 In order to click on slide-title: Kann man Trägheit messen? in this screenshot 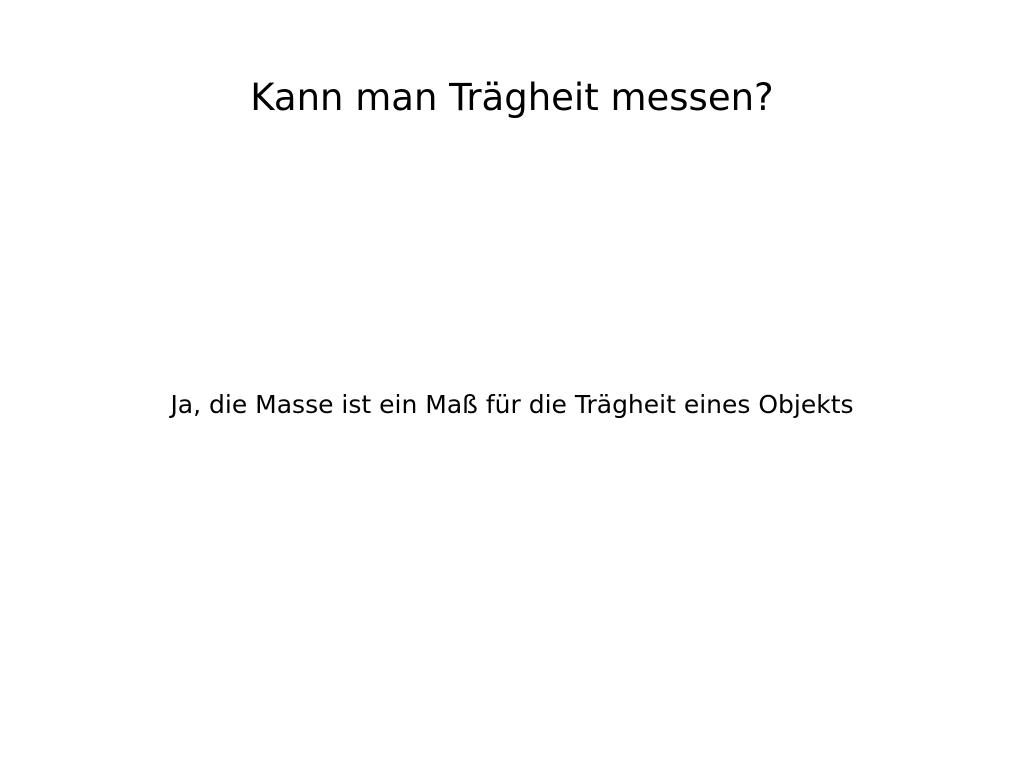, I will do `click(512, 97)`.